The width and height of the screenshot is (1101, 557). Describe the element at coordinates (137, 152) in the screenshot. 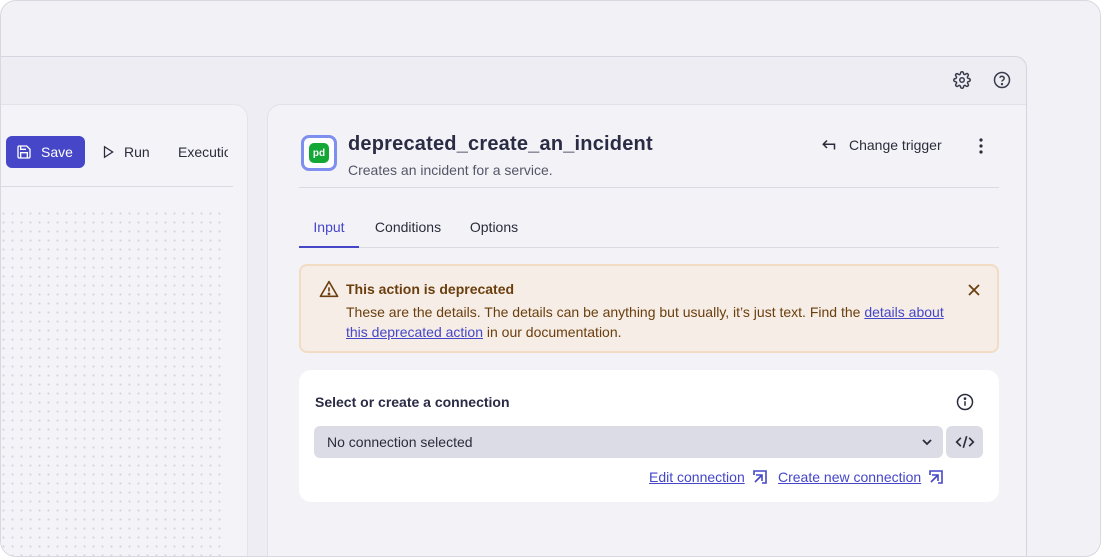

I see `run-button-label: Run` at that location.